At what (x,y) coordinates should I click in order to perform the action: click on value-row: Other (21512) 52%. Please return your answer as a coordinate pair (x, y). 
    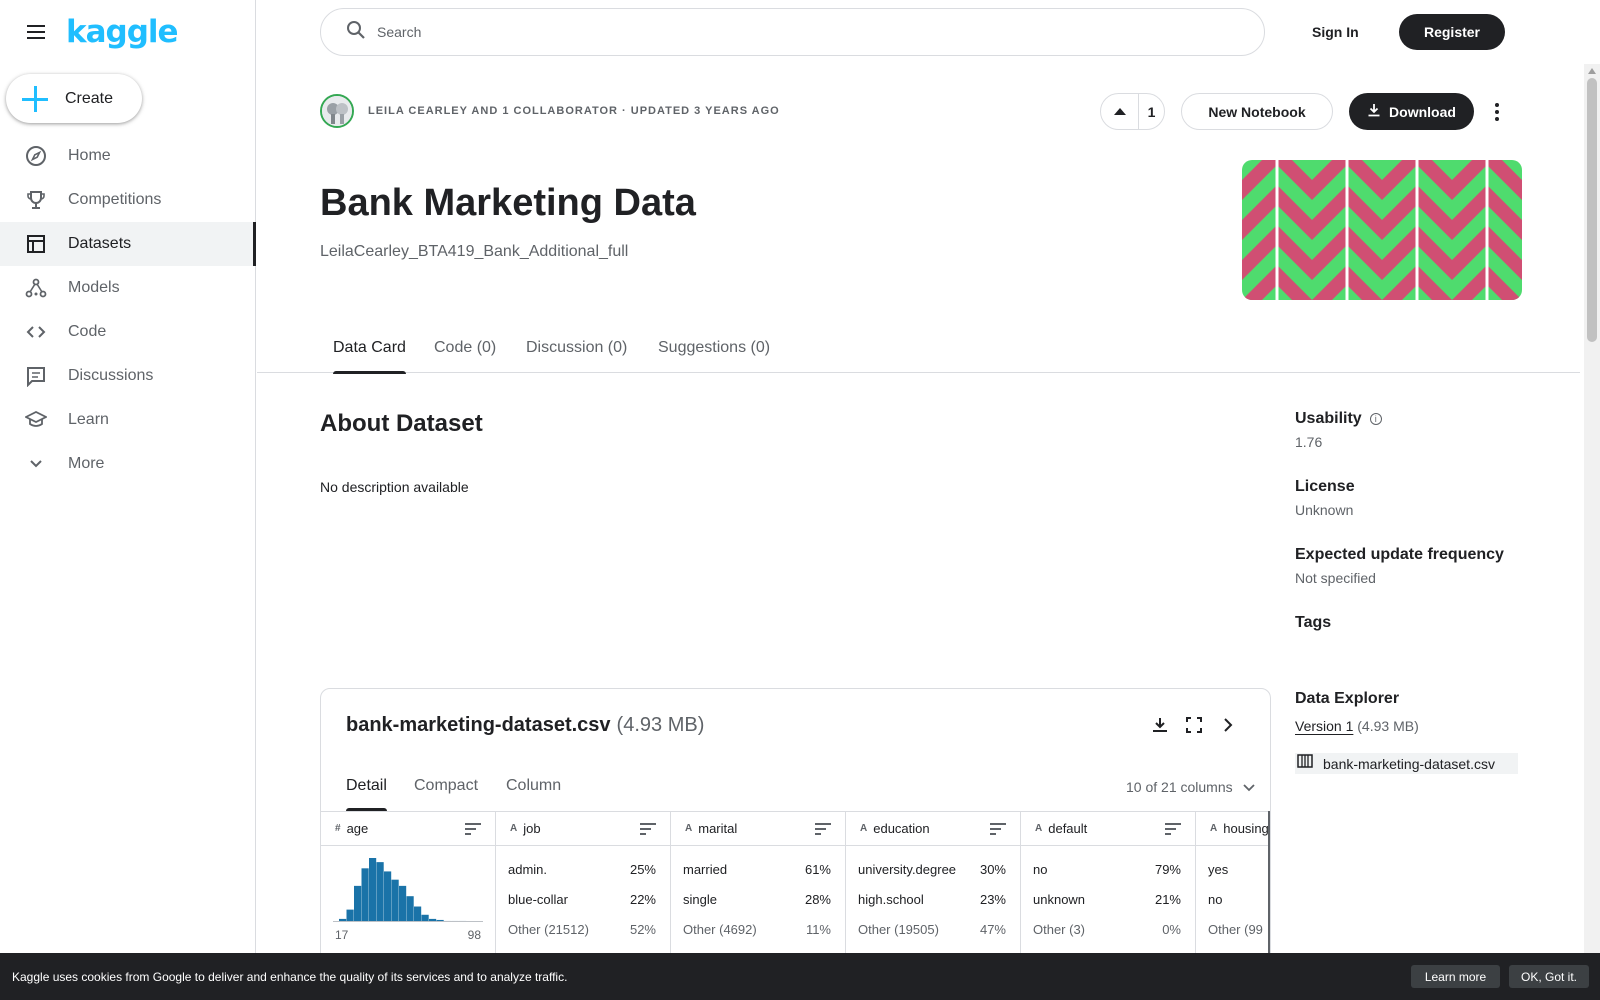
    Looking at the image, I should click on (582, 929).